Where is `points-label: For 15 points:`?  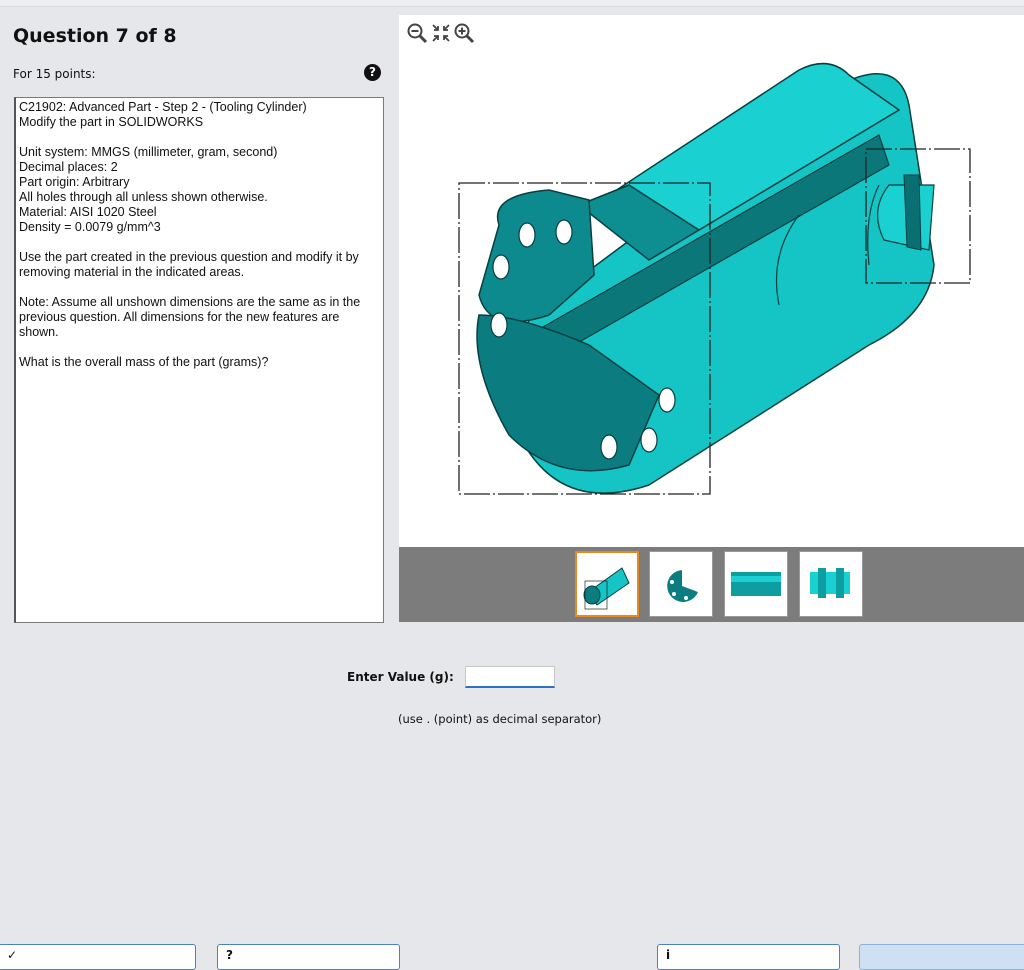
points-label: For 15 points: is located at coordinates (54, 74).